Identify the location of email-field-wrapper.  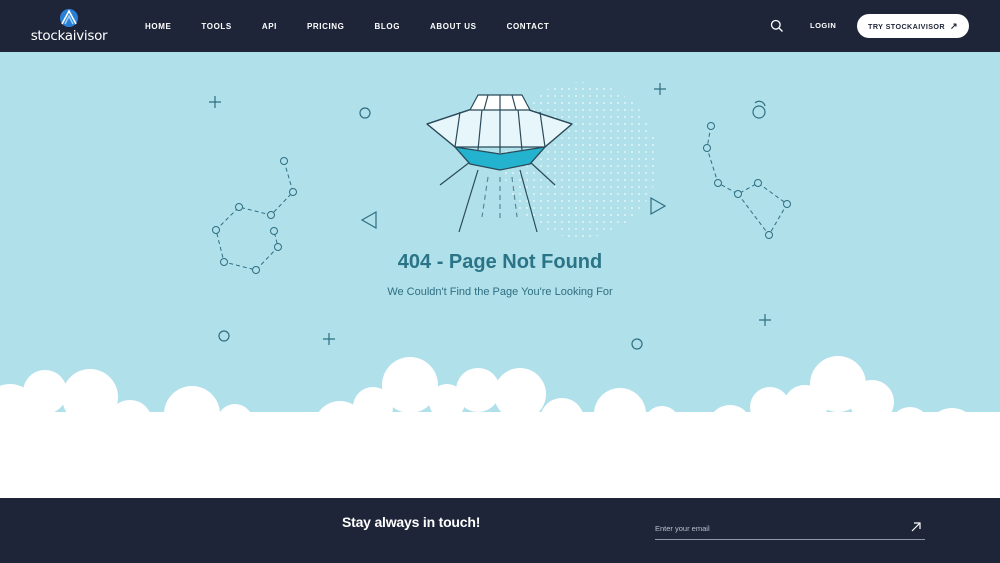
(790, 529).